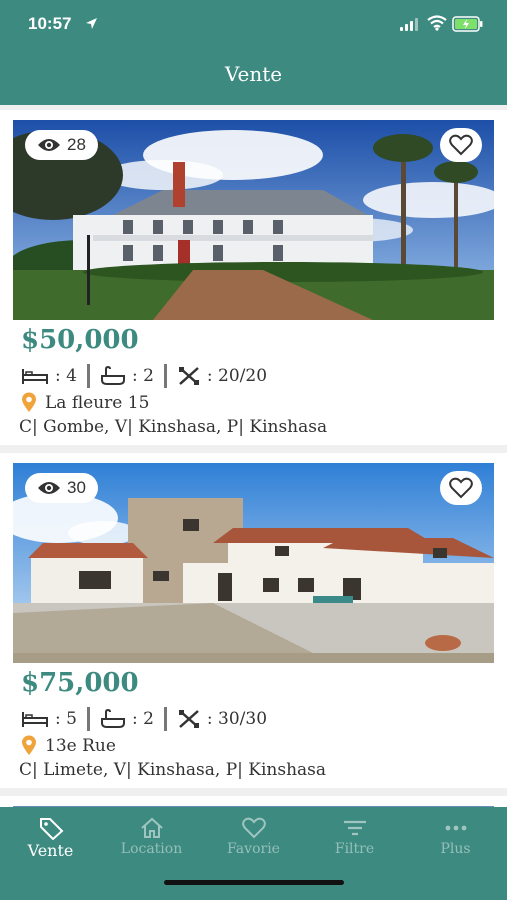 This screenshot has height=900, width=507. I want to click on listing-price: $50,000, so click(80, 340).